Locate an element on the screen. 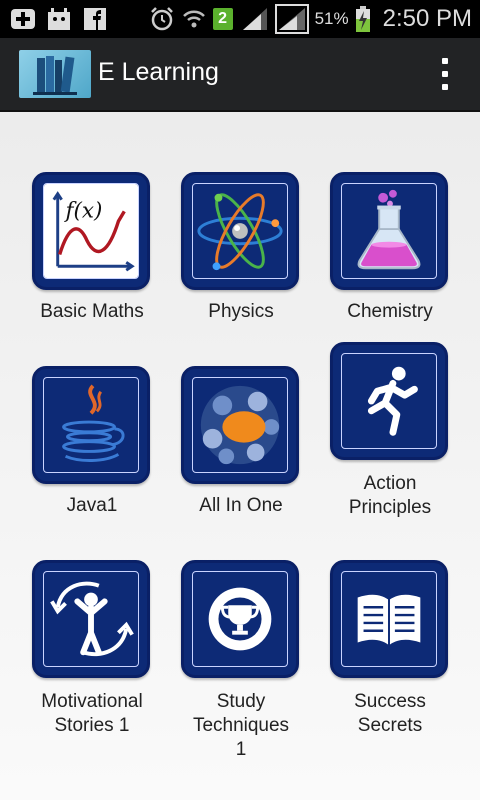  action-bar: E Learning is located at coordinates (240, 75).